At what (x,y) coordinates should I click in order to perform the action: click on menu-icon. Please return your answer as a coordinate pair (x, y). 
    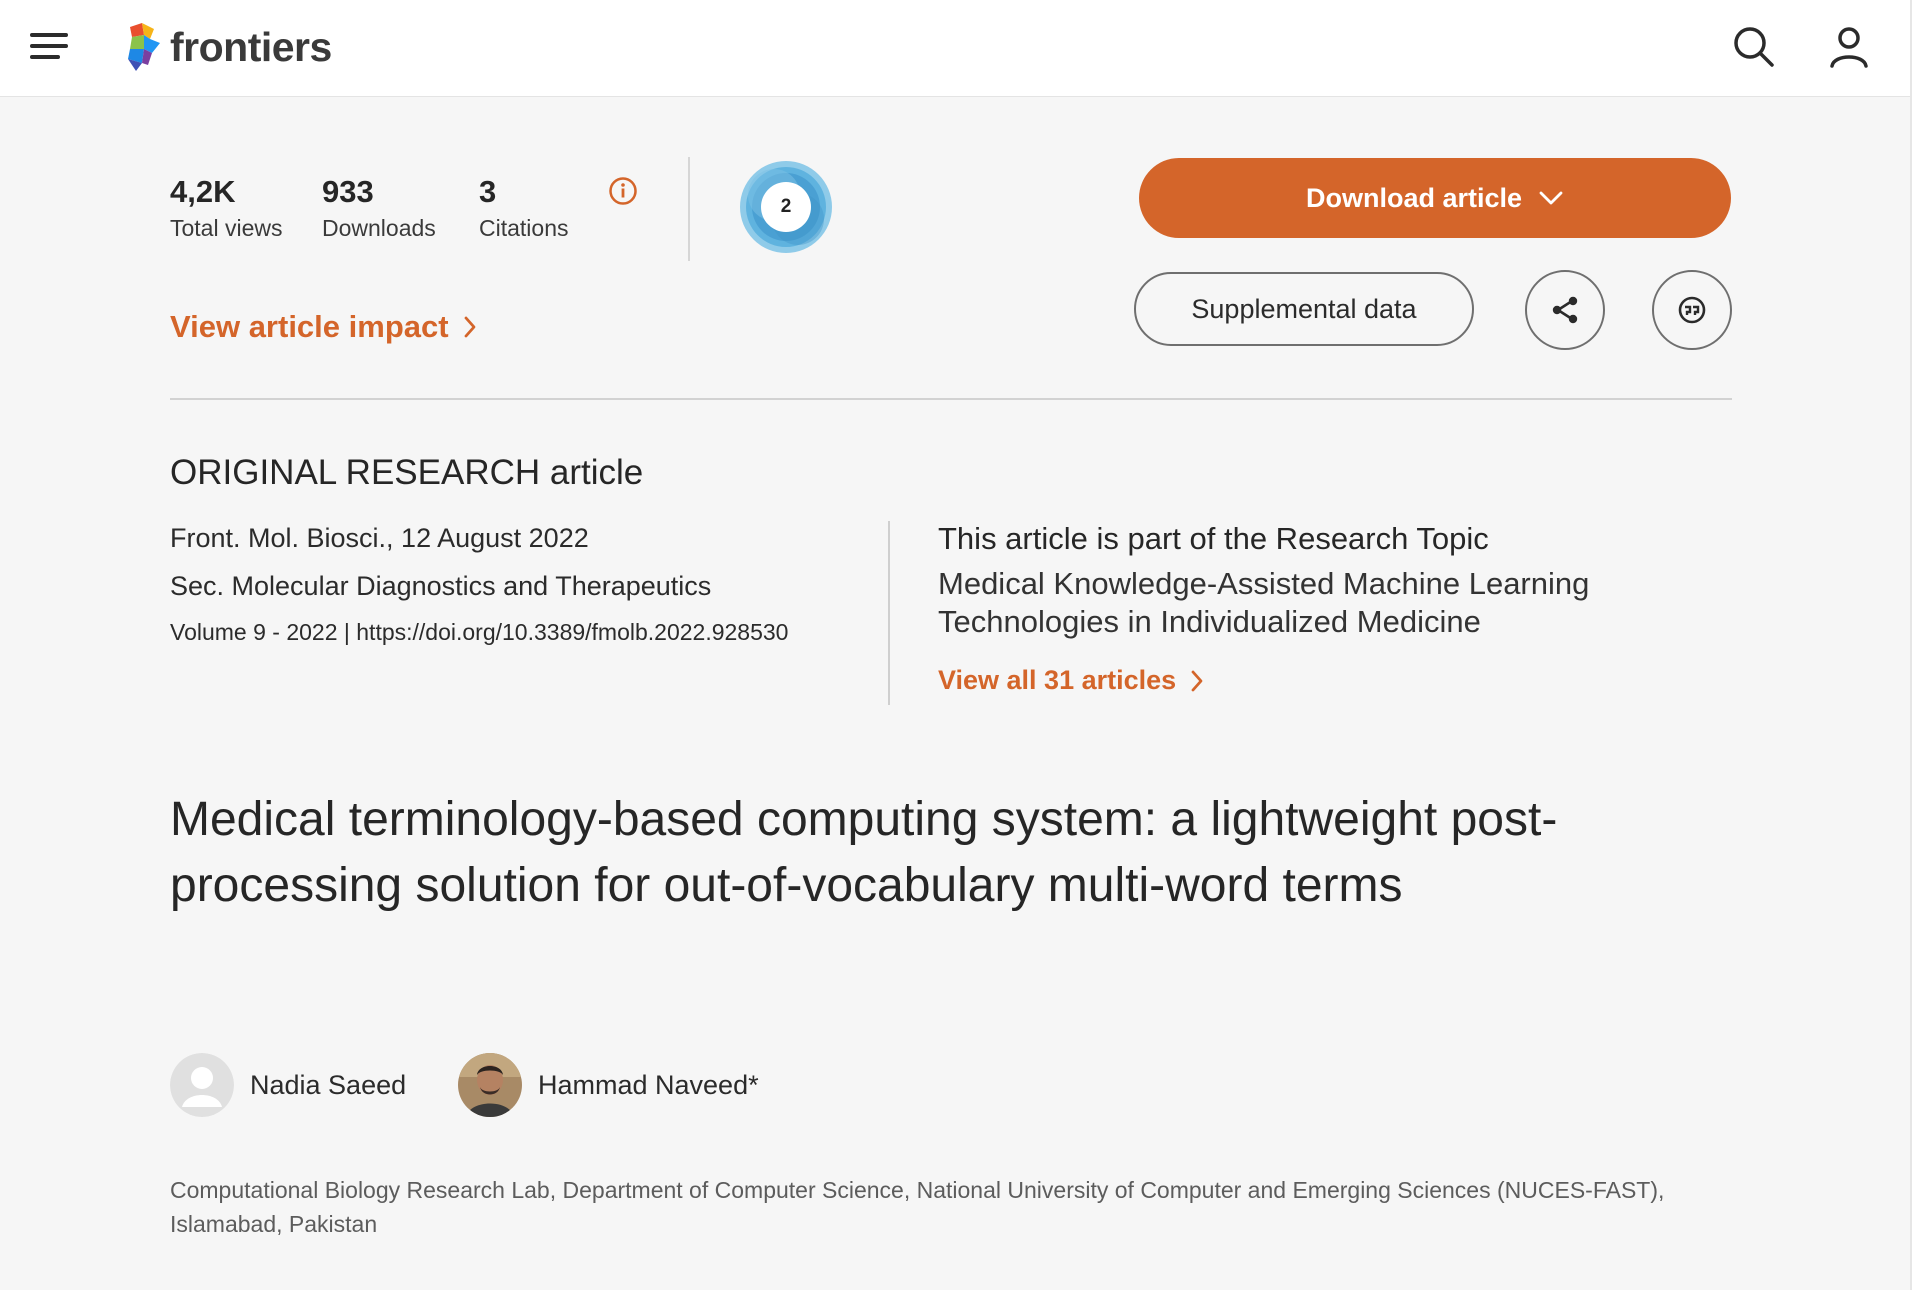
    Looking at the image, I should click on (50, 46).